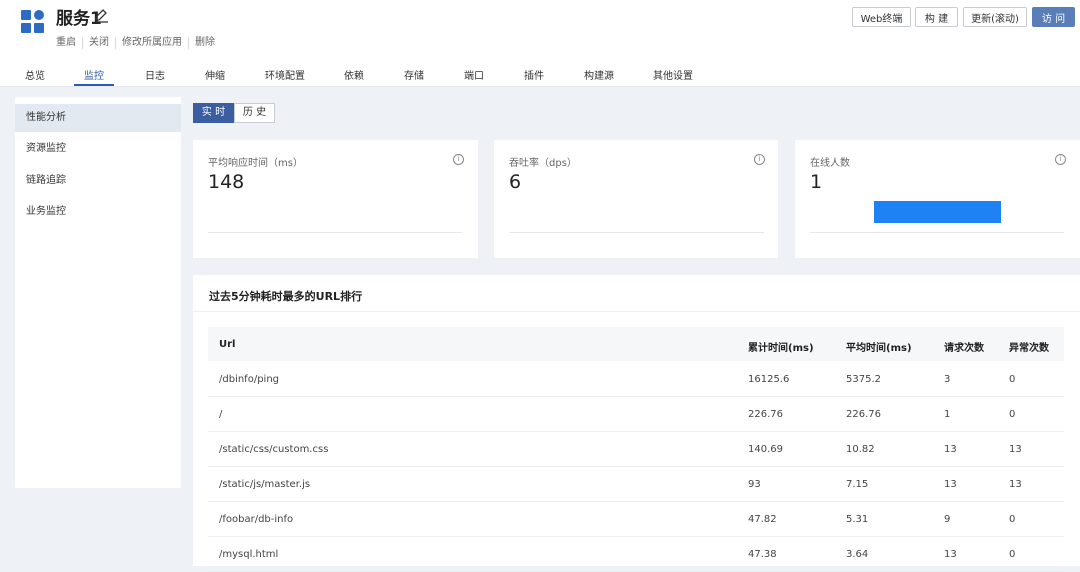 This screenshot has width=1080, height=572. Describe the element at coordinates (936, 17) in the screenshot. I see `build-button: 构 建` at that location.